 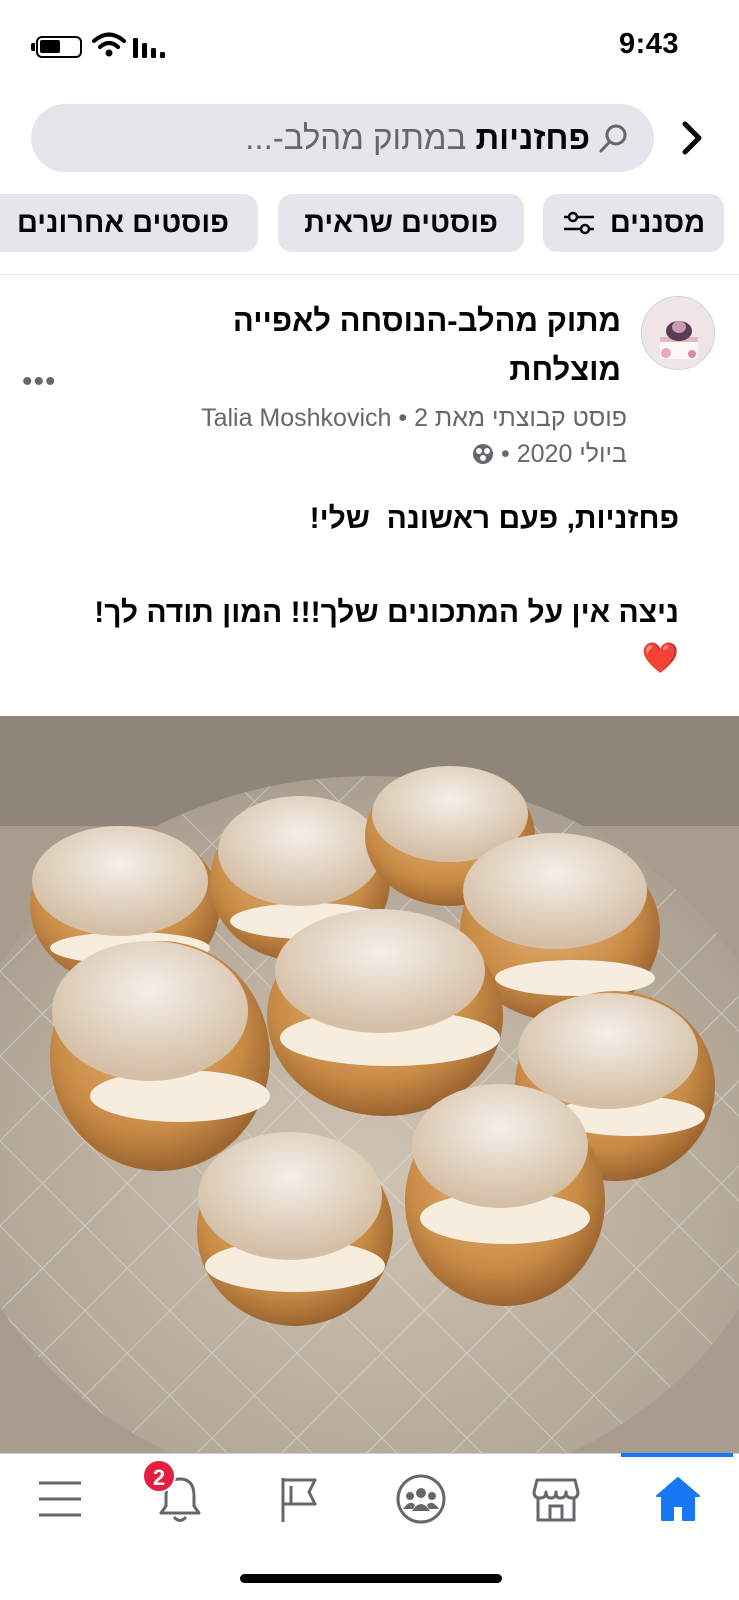 What do you see at coordinates (149, 48) in the screenshot?
I see `signal-icon` at bounding box center [149, 48].